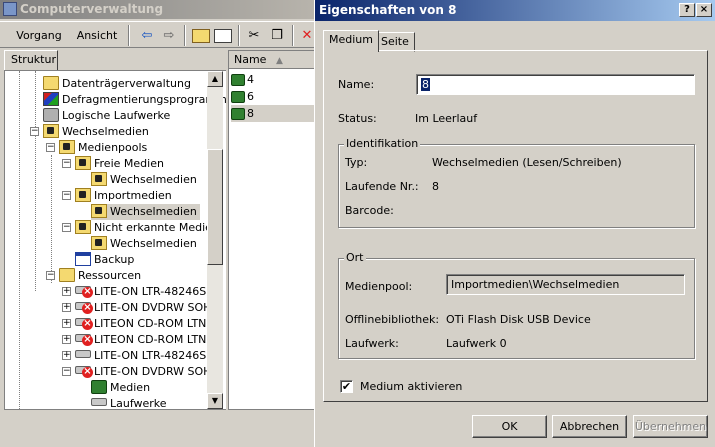  I want to click on show-tree-icon, so click(223, 36).